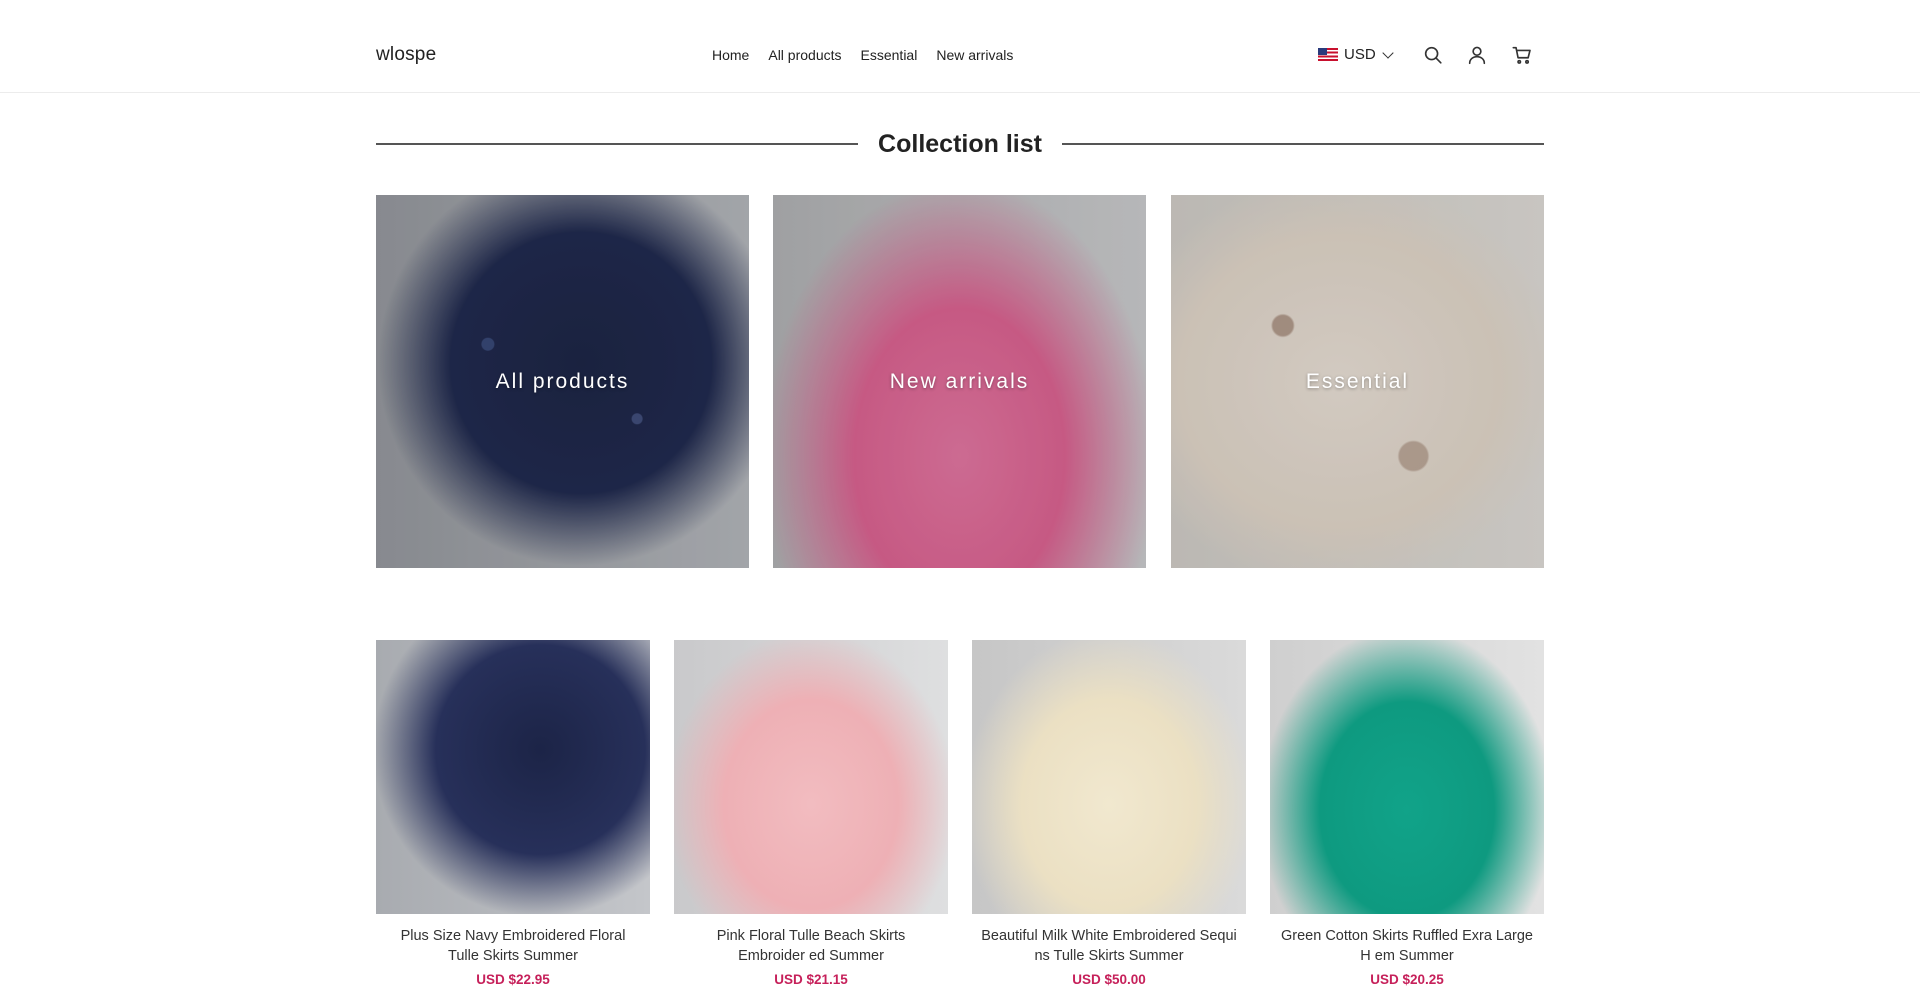 This screenshot has width=1920, height=993. I want to click on chevron-down-icon, so click(1388, 52).